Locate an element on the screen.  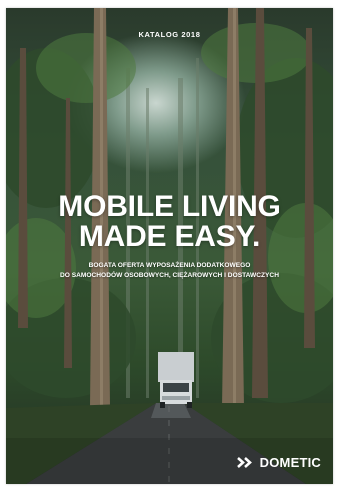
headline: MOBILE LIVING MADE EASY. is located at coordinates (169, 222).